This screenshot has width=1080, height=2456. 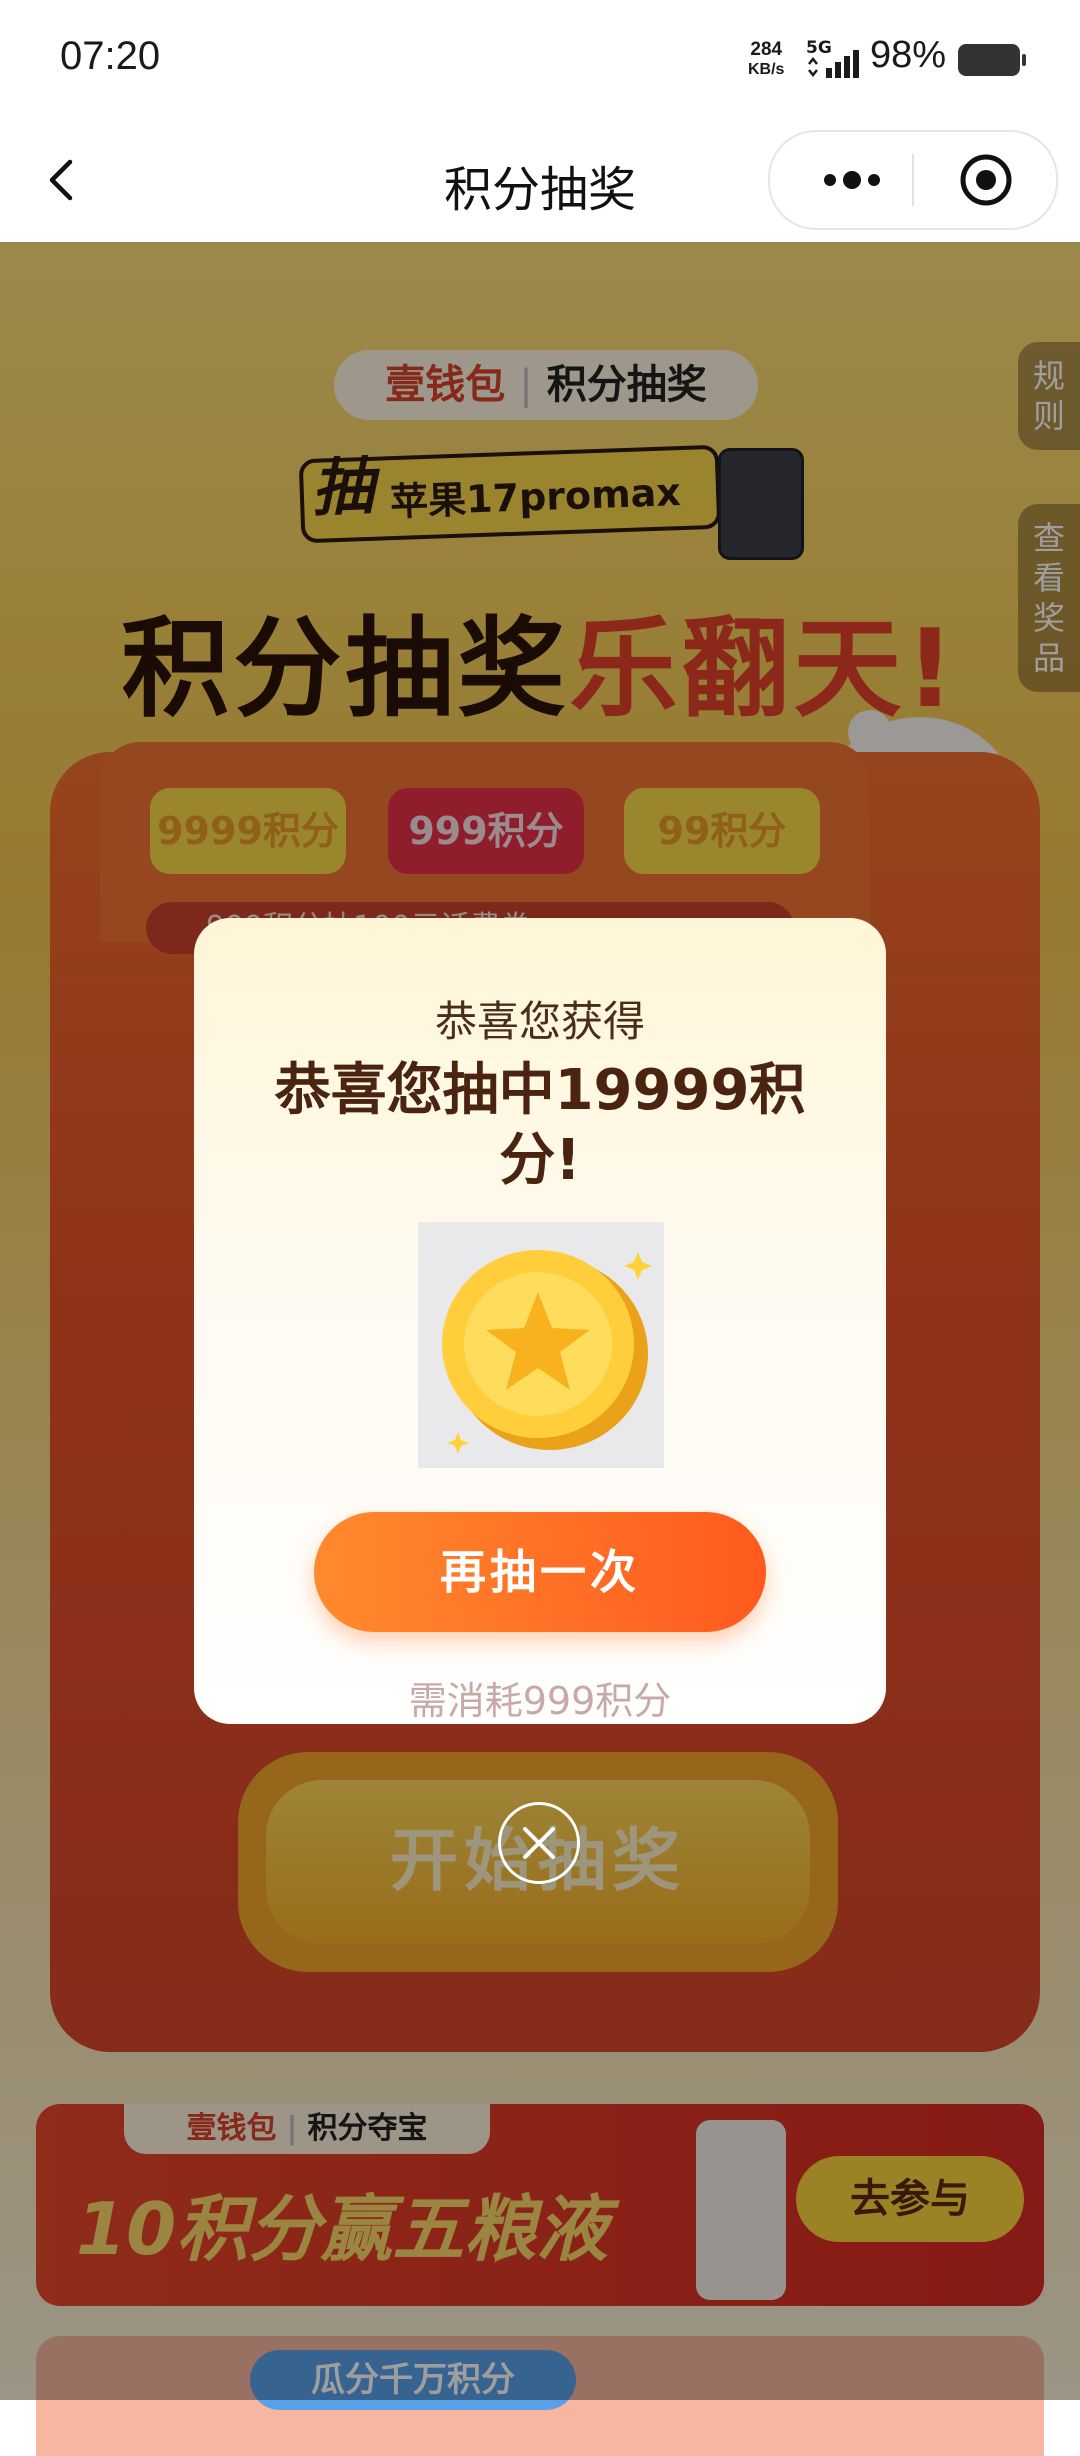 I want to click on dialog-title: 恭喜您抽中19999积分!, so click(x=540, y=1125).